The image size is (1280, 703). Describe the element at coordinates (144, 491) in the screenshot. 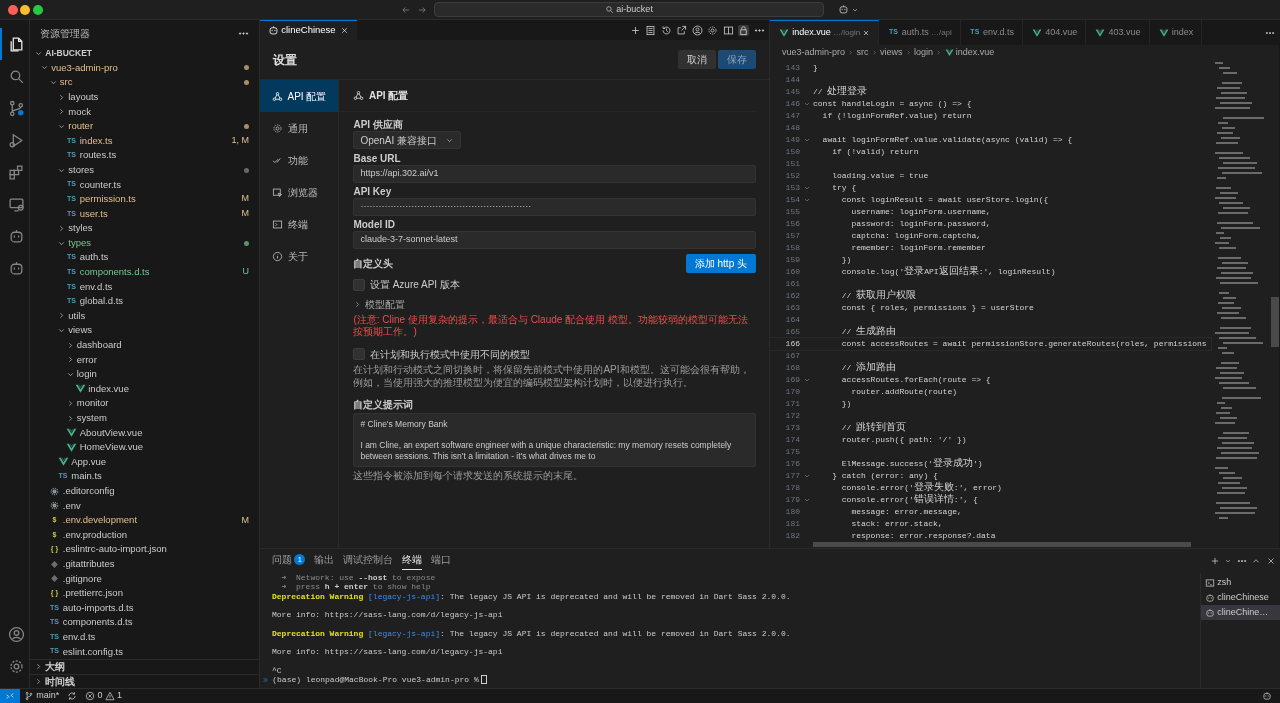

I see `file-item: .editorconfig` at that location.